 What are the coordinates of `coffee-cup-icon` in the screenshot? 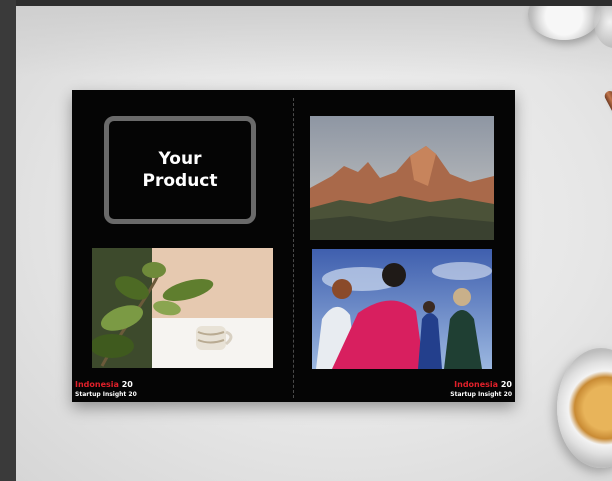 It's located at (584, 408).